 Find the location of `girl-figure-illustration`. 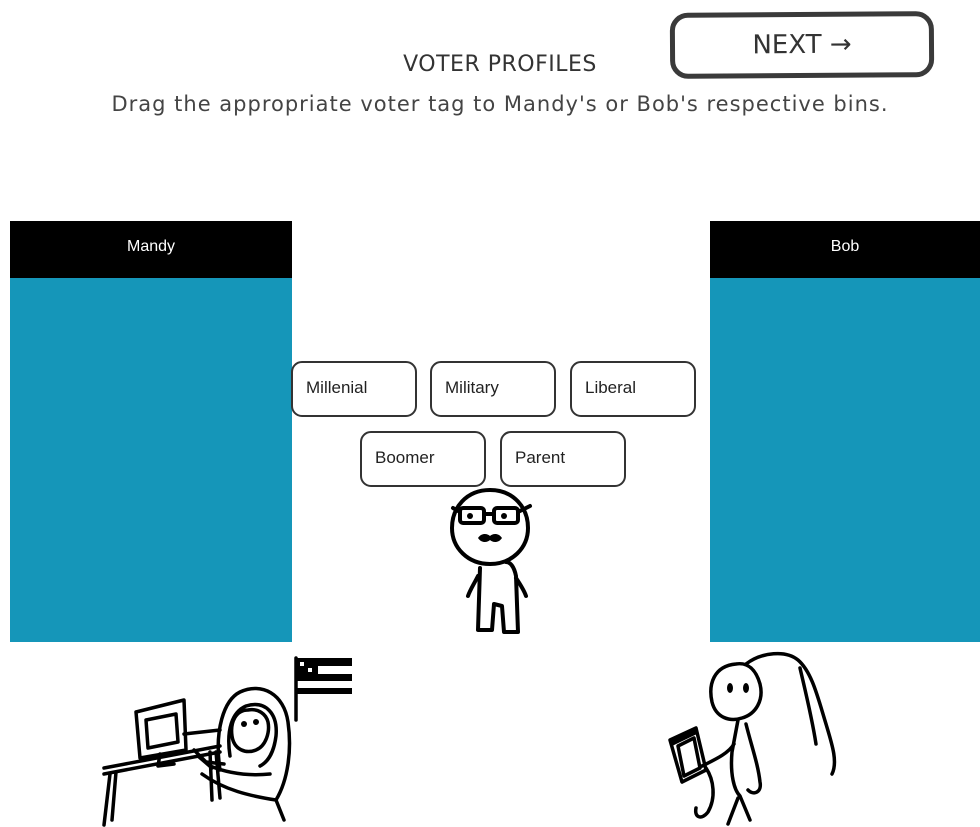

girl-figure-illustration is located at coordinates (752, 738).